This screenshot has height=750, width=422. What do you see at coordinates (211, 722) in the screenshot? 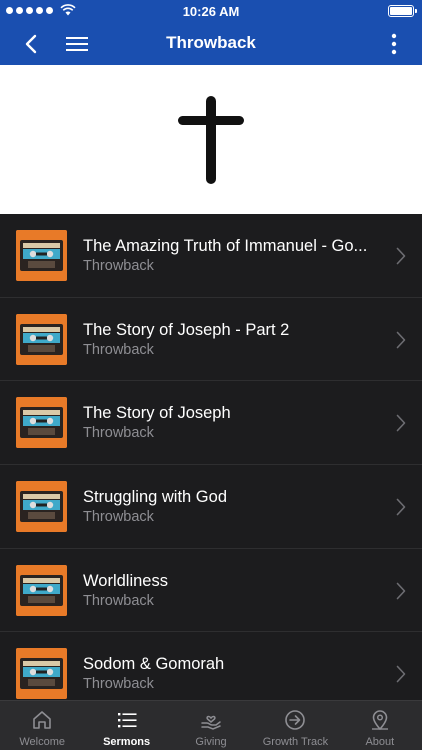
I see `giving-hand-icon` at bounding box center [211, 722].